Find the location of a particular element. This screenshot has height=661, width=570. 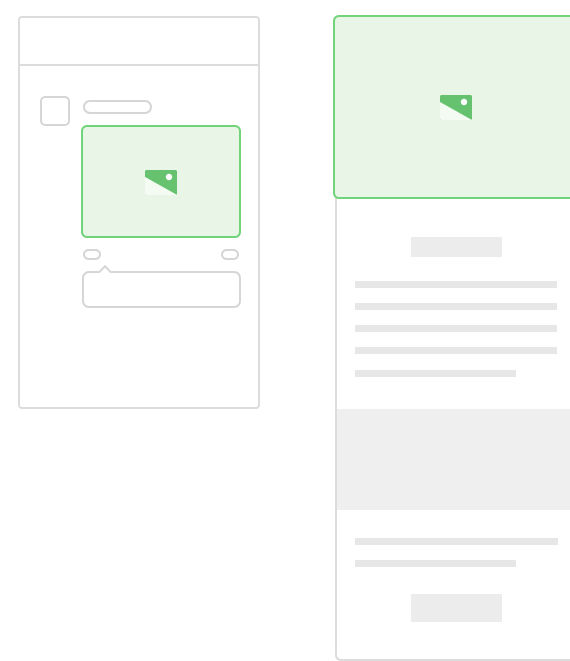

username-placeholder is located at coordinates (117, 107).